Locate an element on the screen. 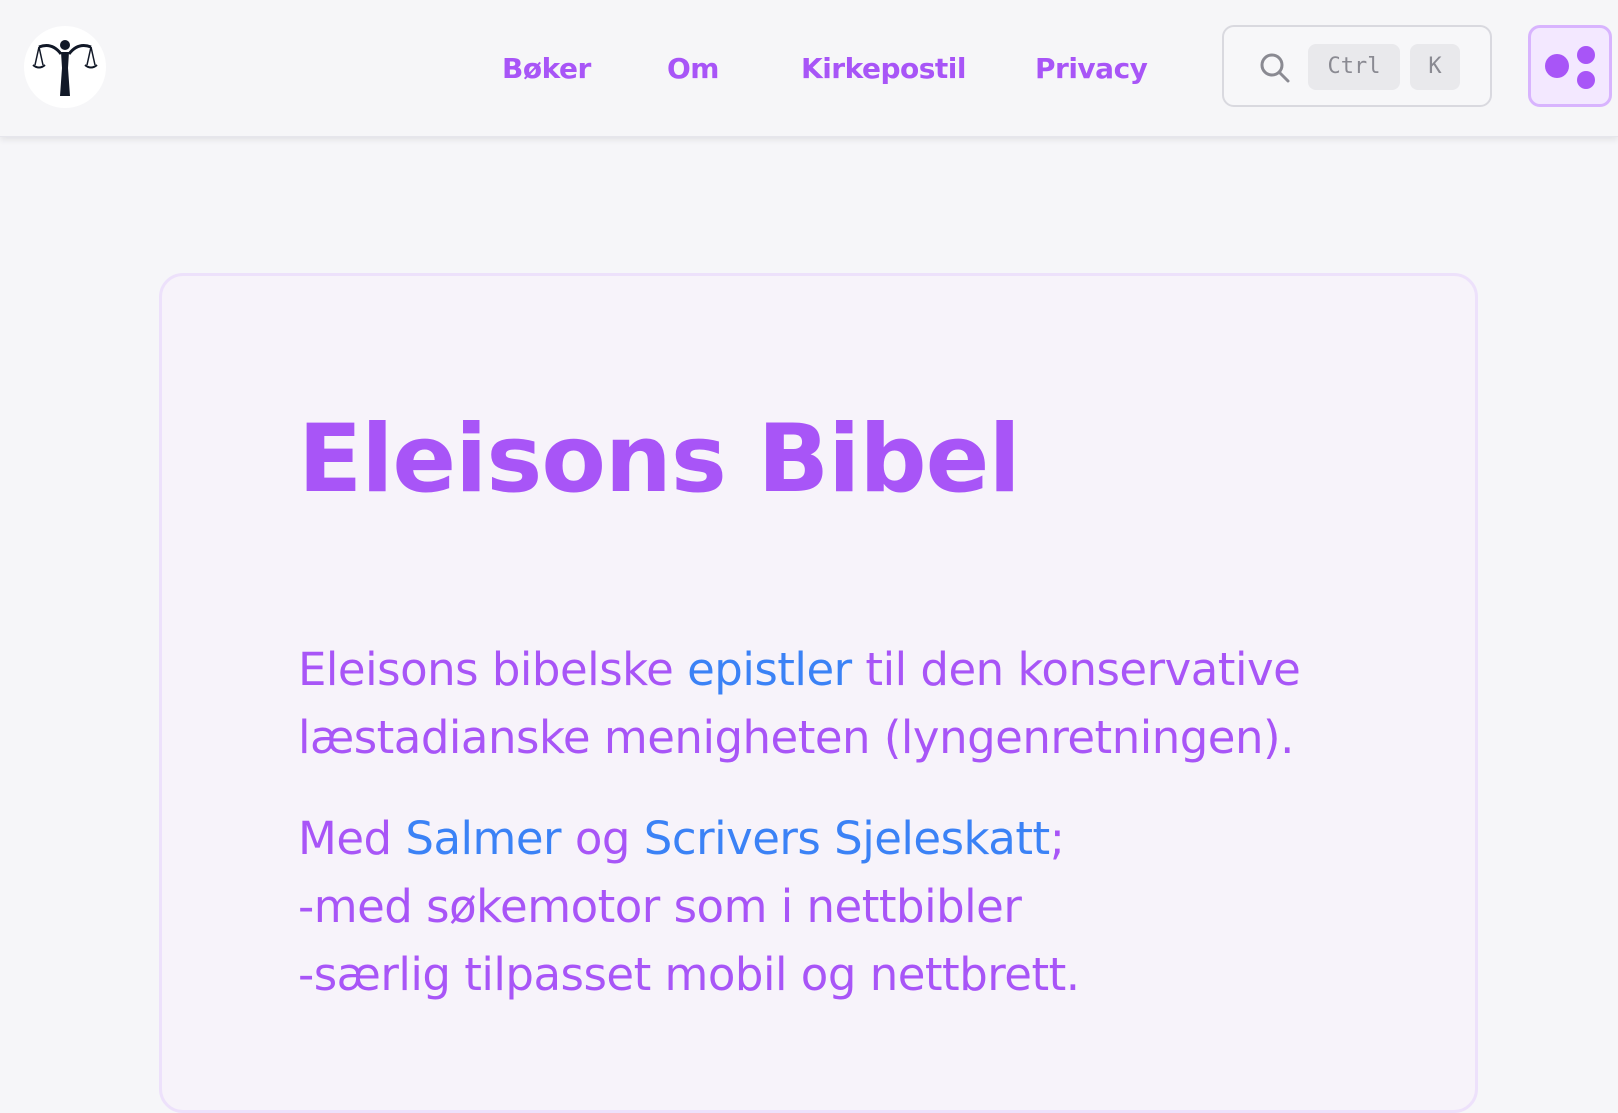 Image resolution: width=1618 pixels, height=1113 pixels. features-middle: og is located at coordinates (602, 838).